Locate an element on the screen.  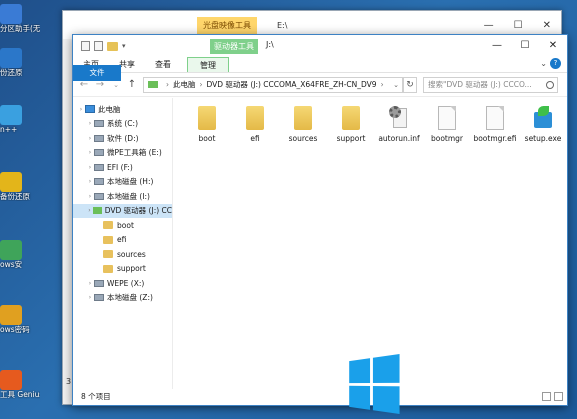
nav-item: › 微PE工具箱 (E:) is located at coordinates (122, 153).